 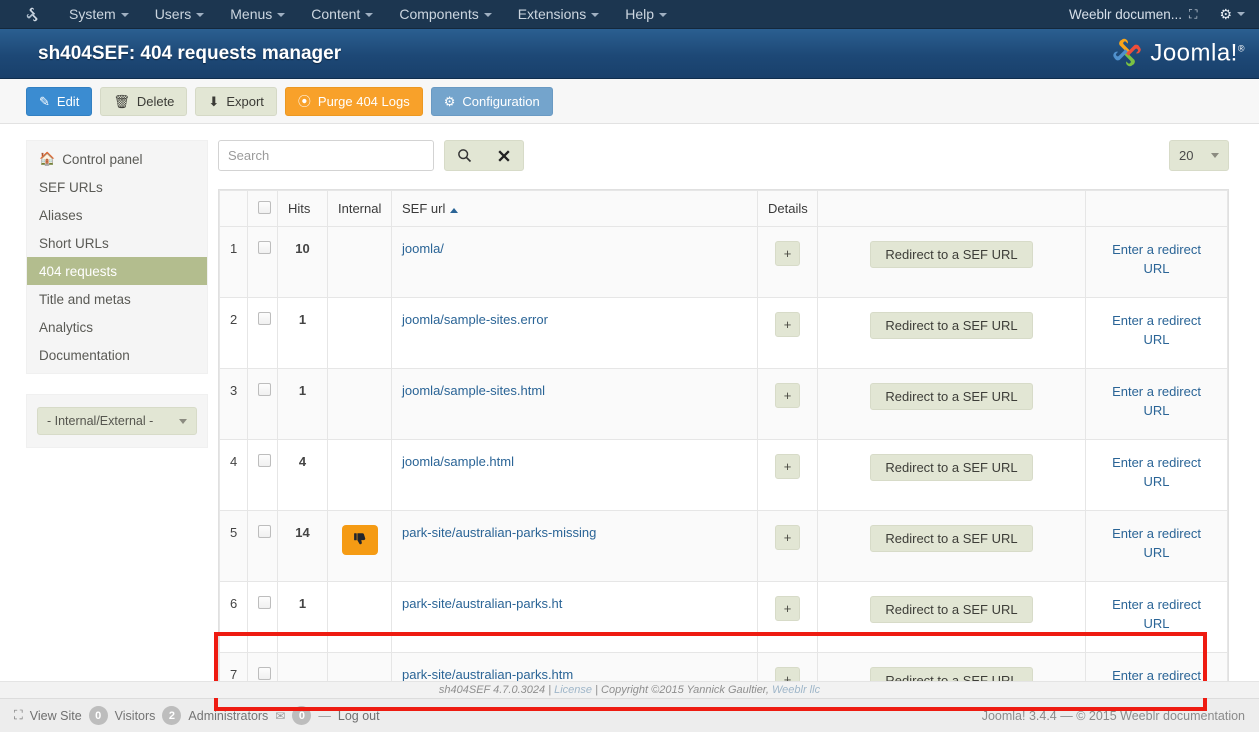 I want to click on menu-item-menus: Menus, so click(x=257, y=14).